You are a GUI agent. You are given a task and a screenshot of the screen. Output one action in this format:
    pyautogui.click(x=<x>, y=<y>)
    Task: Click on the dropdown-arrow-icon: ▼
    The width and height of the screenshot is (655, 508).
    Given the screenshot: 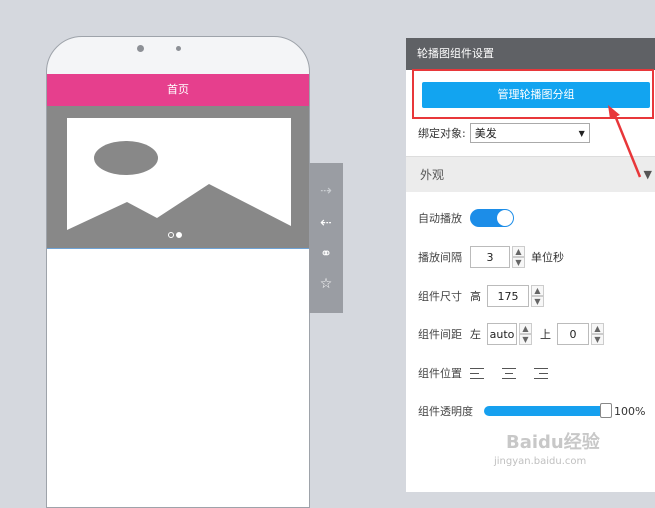 What is the action you would take?
    pyautogui.click(x=581, y=133)
    